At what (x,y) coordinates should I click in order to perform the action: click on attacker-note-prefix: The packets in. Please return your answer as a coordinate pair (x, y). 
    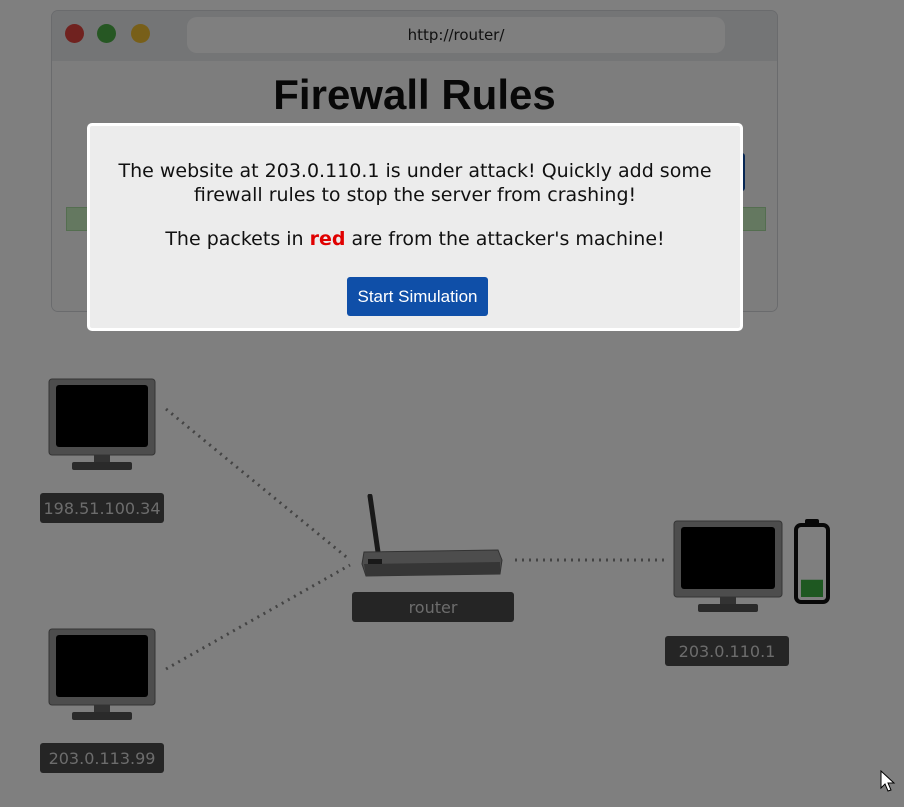
    Looking at the image, I should click on (237, 239).